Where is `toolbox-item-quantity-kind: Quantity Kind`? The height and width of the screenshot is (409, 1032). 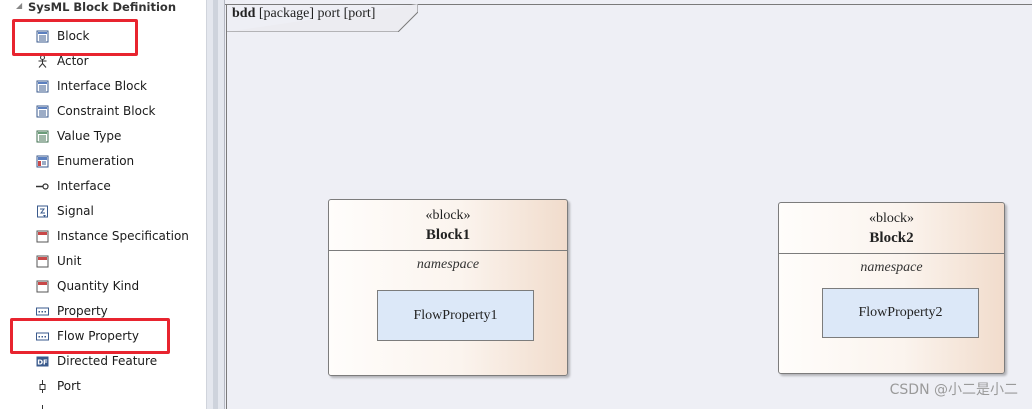
toolbox-item-quantity-kind: Quantity Kind is located at coordinates (103, 286).